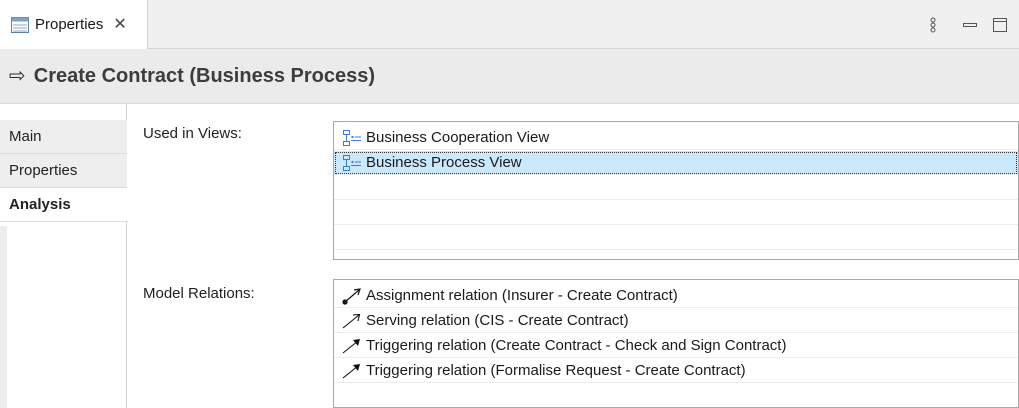 This screenshot has width=1019, height=408. What do you see at coordinates (63, 137) in the screenshot?
I see `tab-main: Main` at bounding box center [63, 137].